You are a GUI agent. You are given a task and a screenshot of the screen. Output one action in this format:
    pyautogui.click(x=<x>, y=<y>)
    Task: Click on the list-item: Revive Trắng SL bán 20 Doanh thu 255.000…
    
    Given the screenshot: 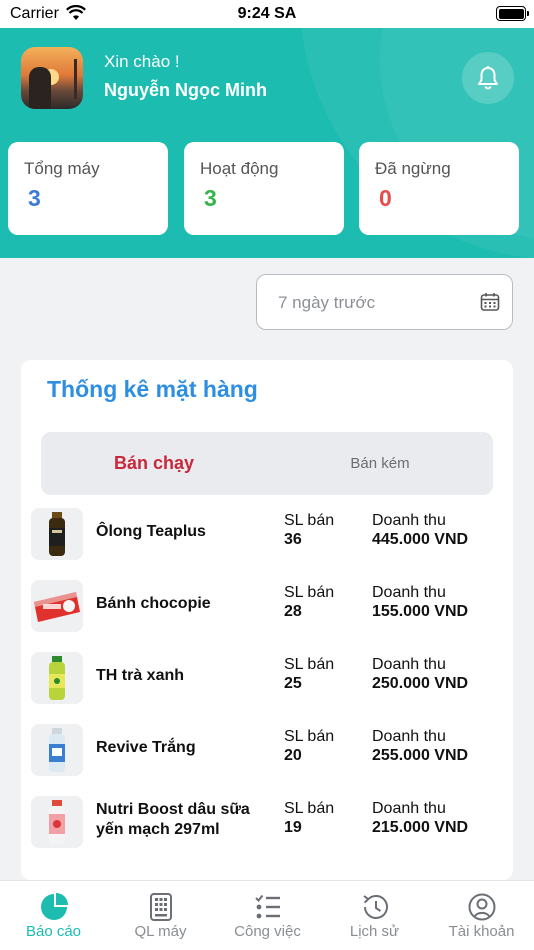 What is the action you would take?
    pyautogui.click(x=267, y=748)
    